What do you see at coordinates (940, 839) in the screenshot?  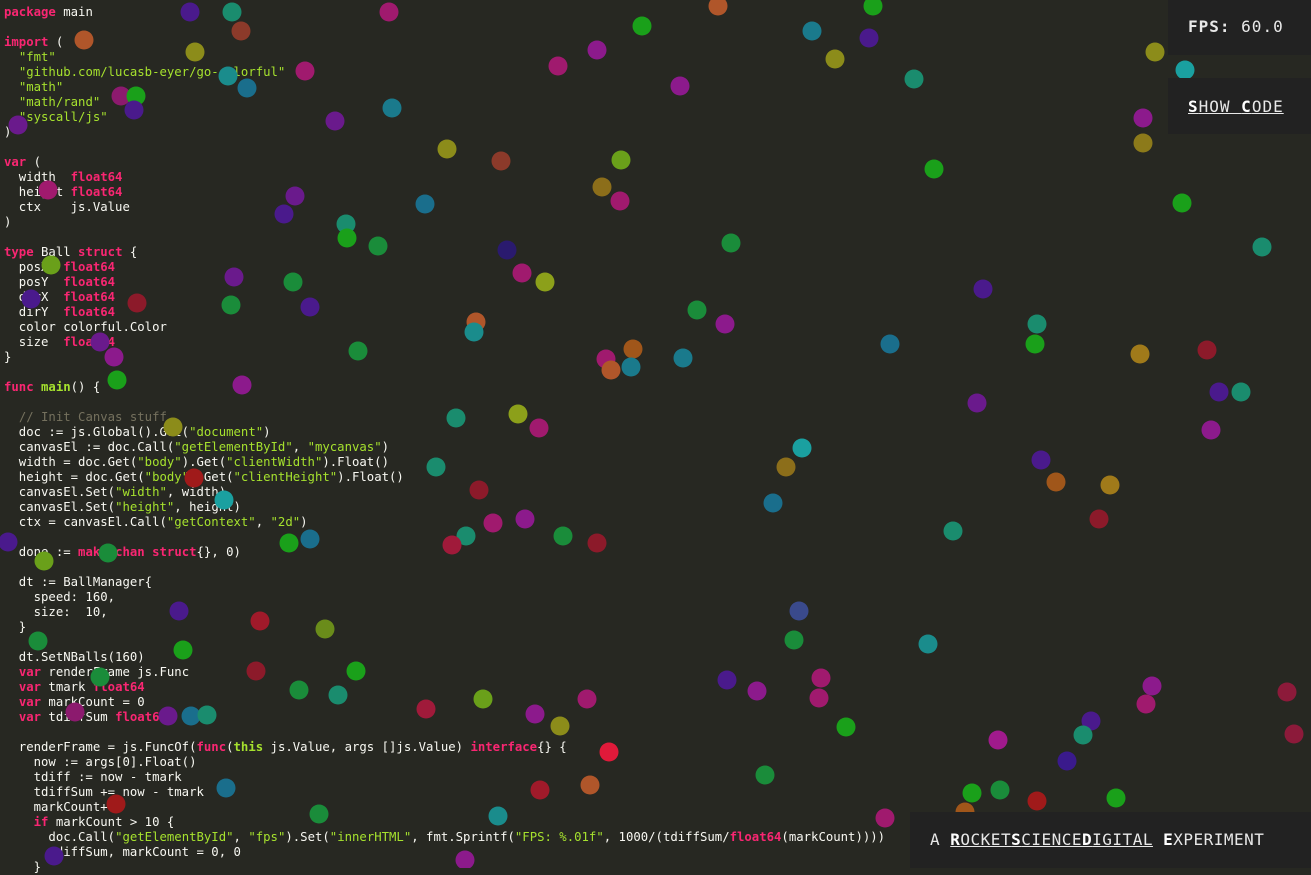 I see `footer-prefix: A` at bounding box center [940, 839].